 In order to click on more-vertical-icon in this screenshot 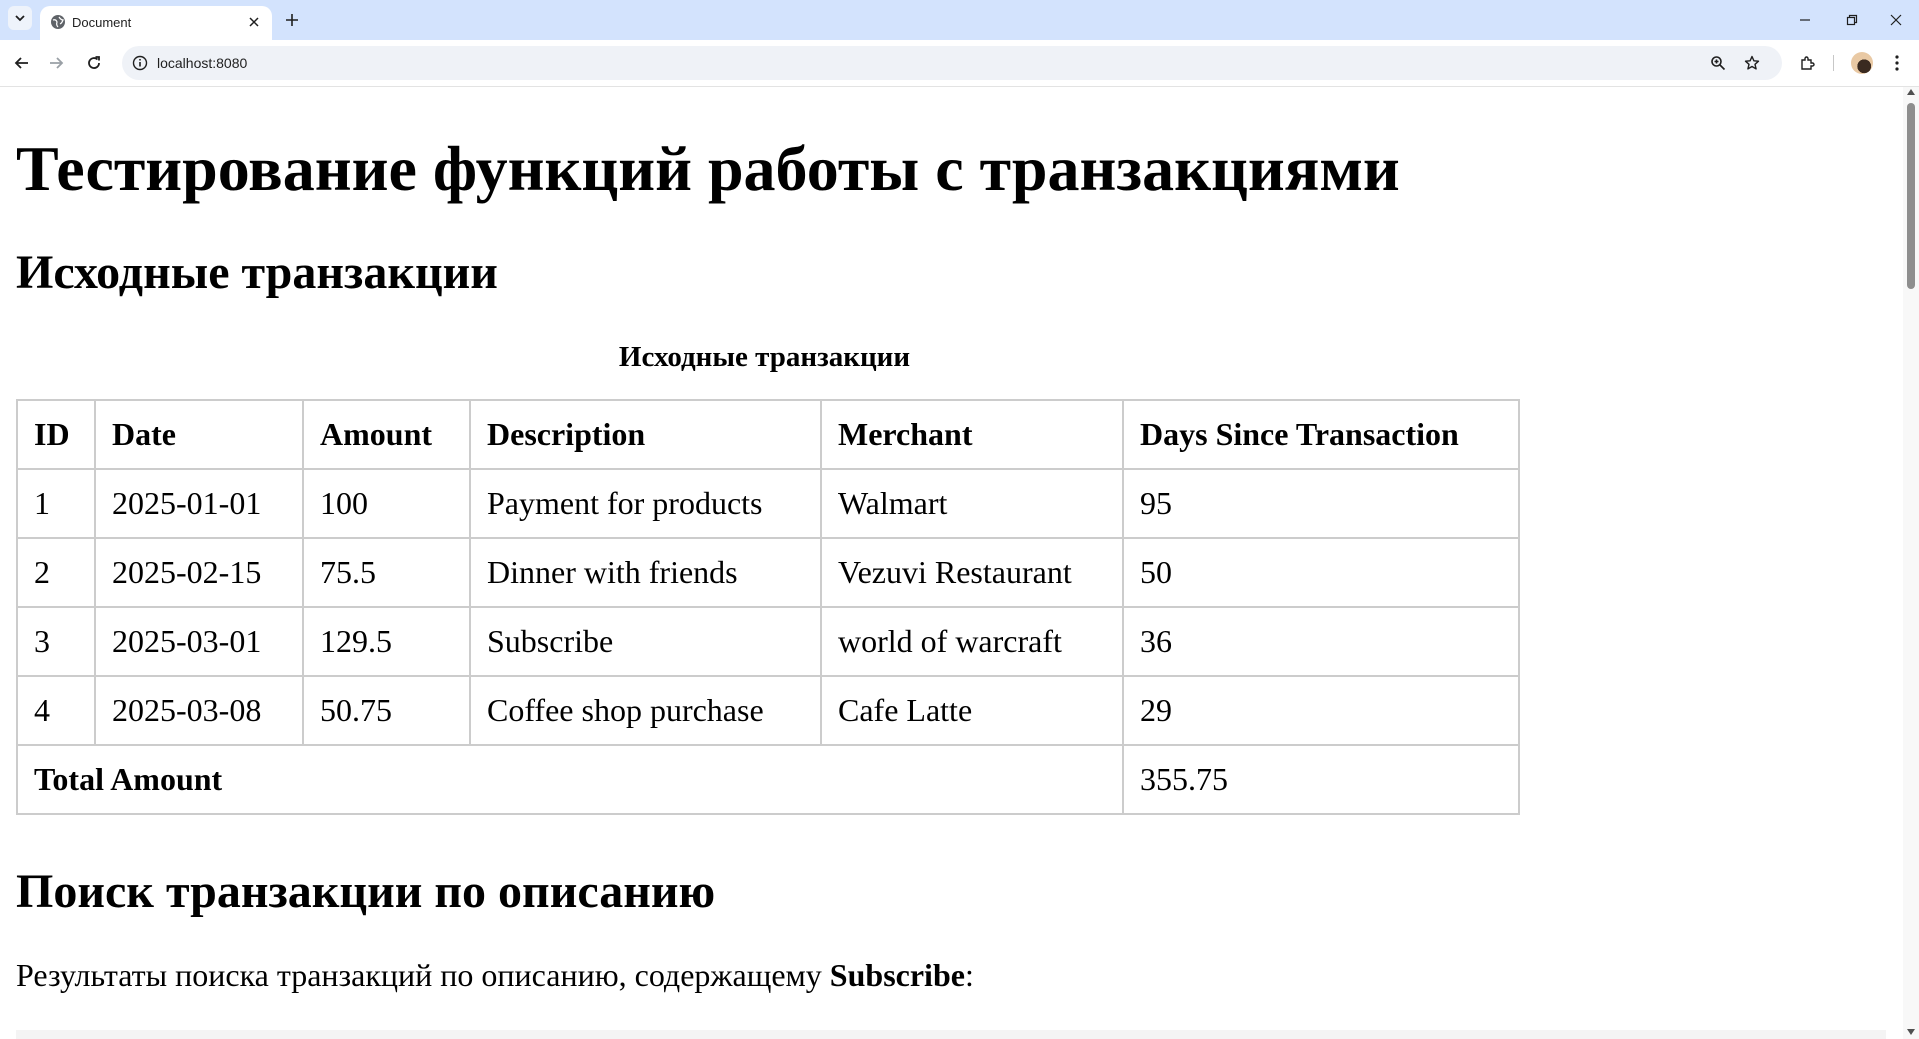, I will do `click(1897, 63)`.